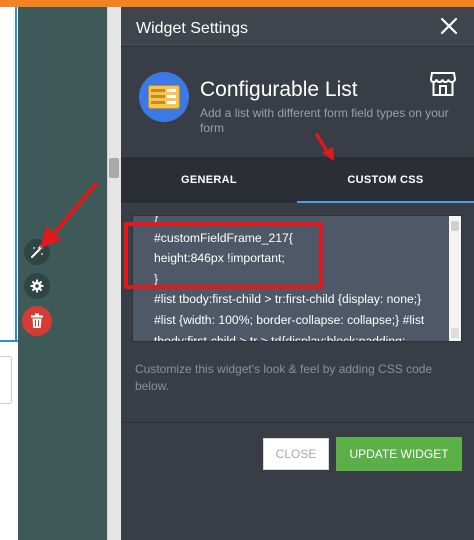 The height and width of the screenshot is (540, 474). Describe the element at coordinates (296, 454) in the screenshot. I see `close-button: CLOSE` at that location.